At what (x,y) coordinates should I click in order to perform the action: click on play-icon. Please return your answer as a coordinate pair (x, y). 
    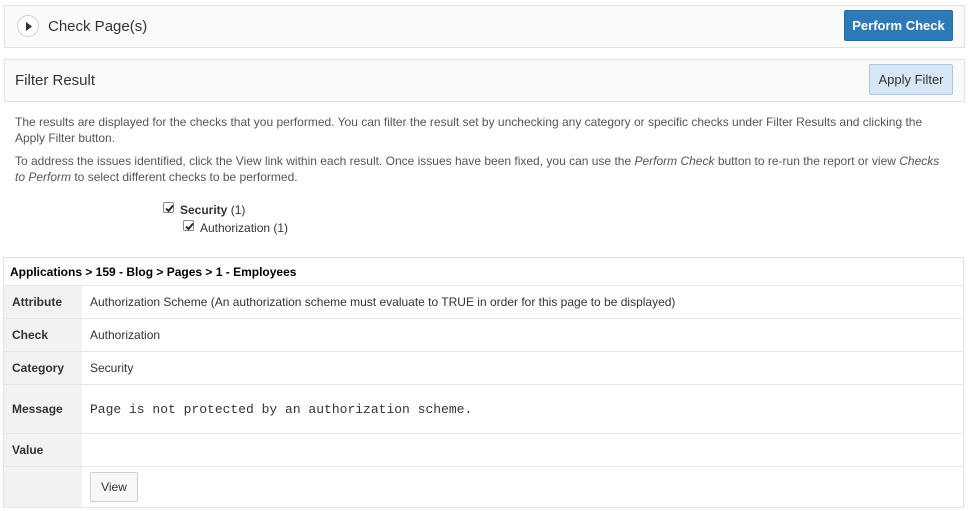
    Looking at the image, I should click on (29, 26).